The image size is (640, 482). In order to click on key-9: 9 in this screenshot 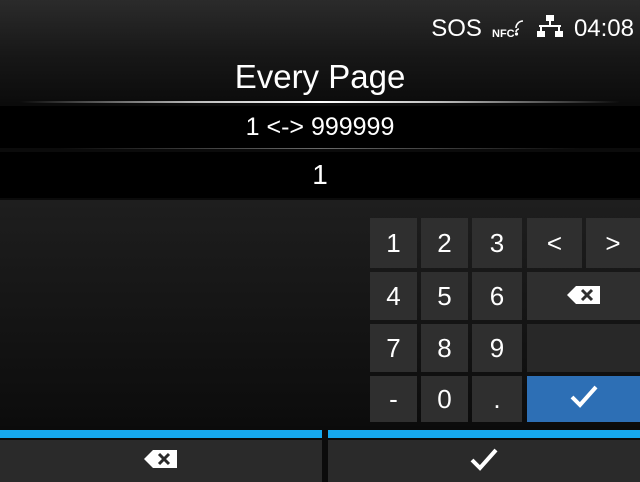, I will do `click(497, 348)`.